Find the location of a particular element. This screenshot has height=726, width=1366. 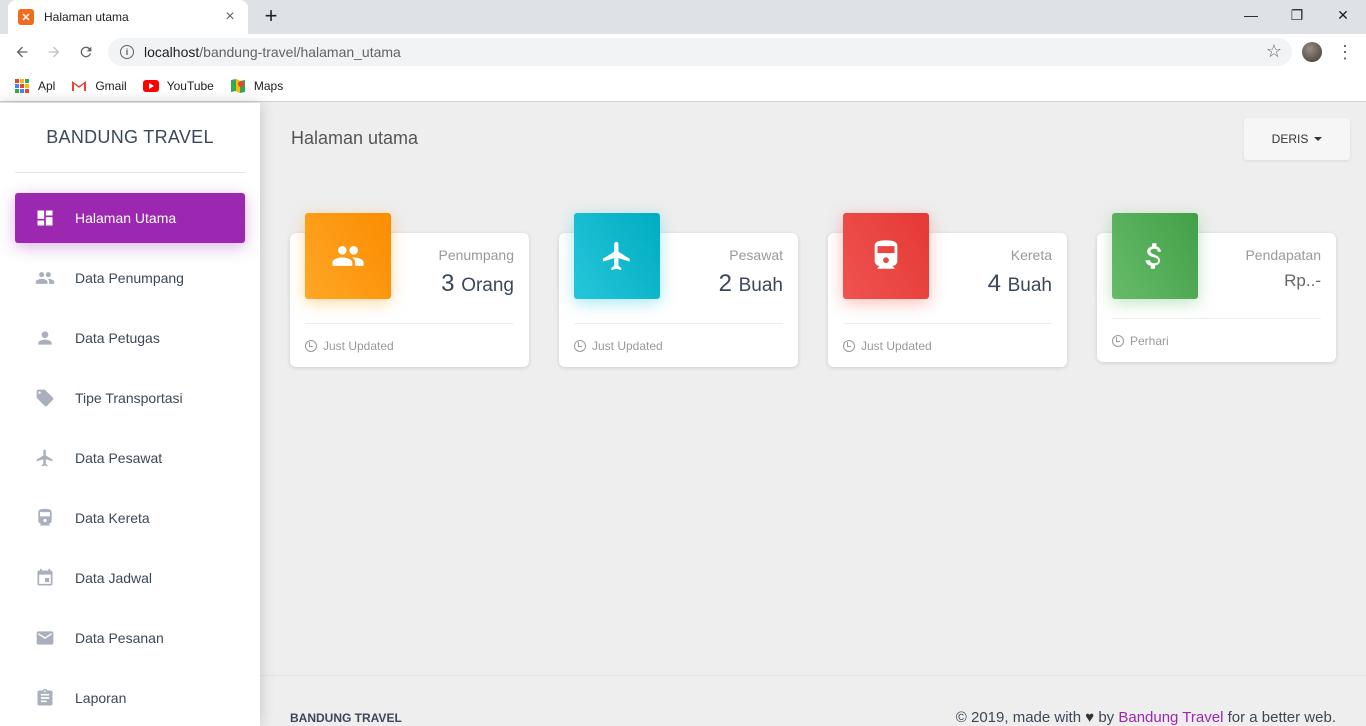

youtube-icon is located at coordinates (150, 86).